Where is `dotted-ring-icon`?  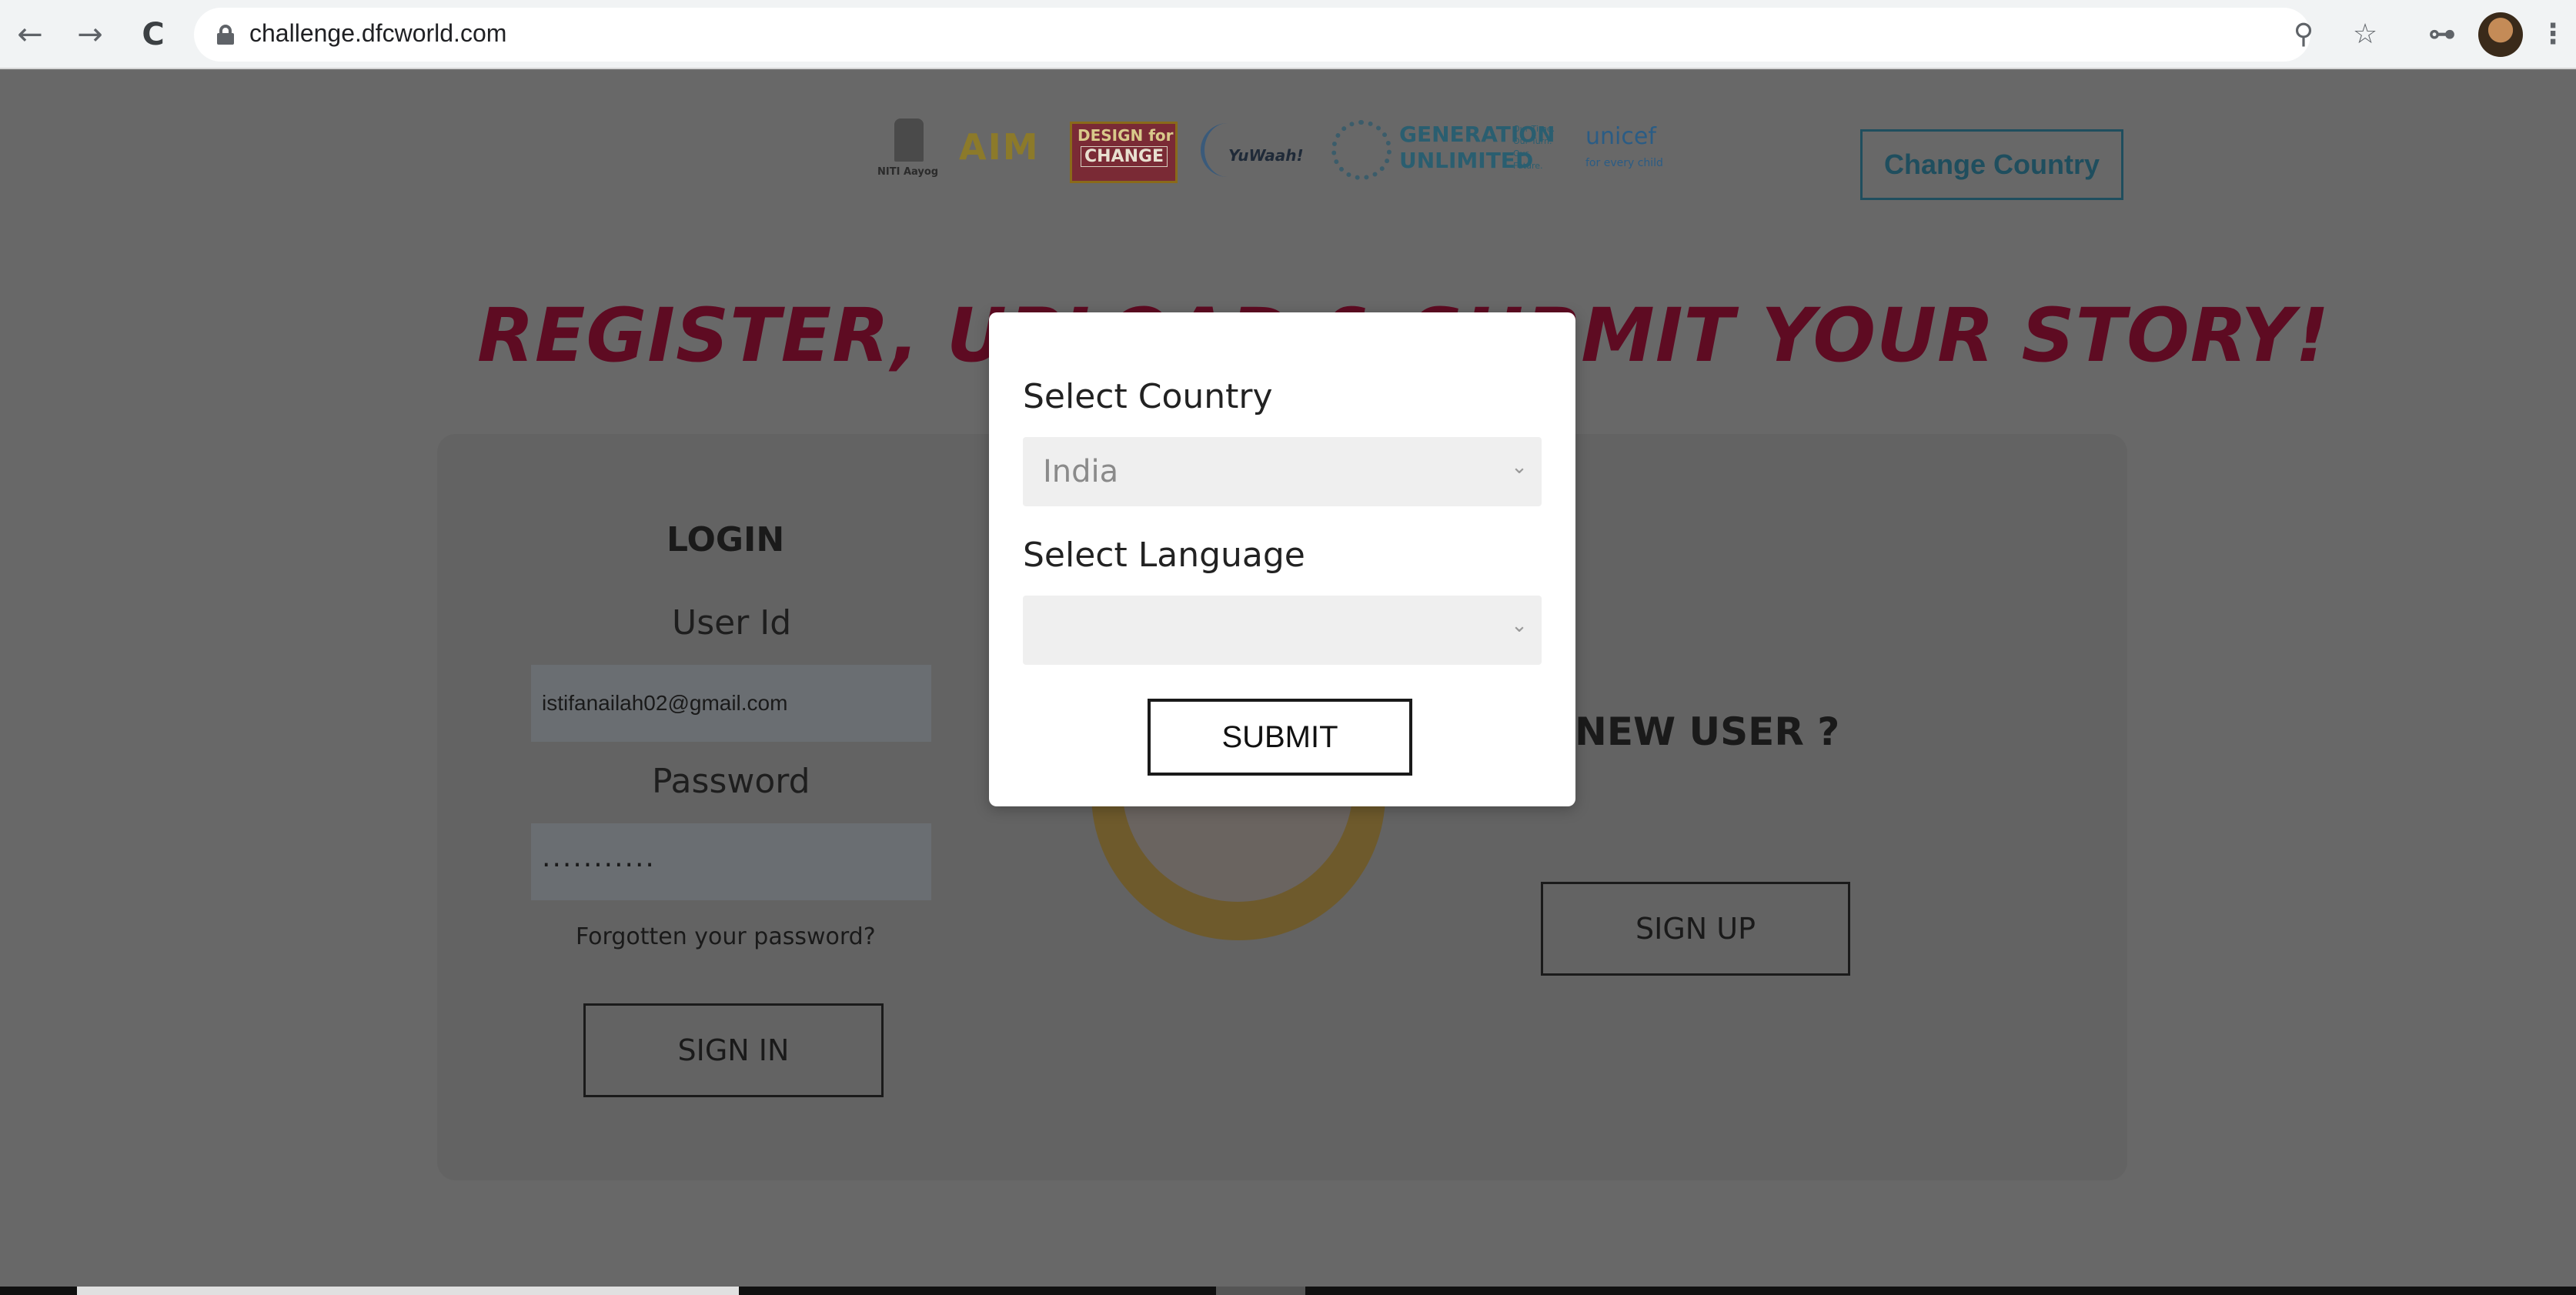 dotted-ring-icon is located at coordinates (1361, 150).